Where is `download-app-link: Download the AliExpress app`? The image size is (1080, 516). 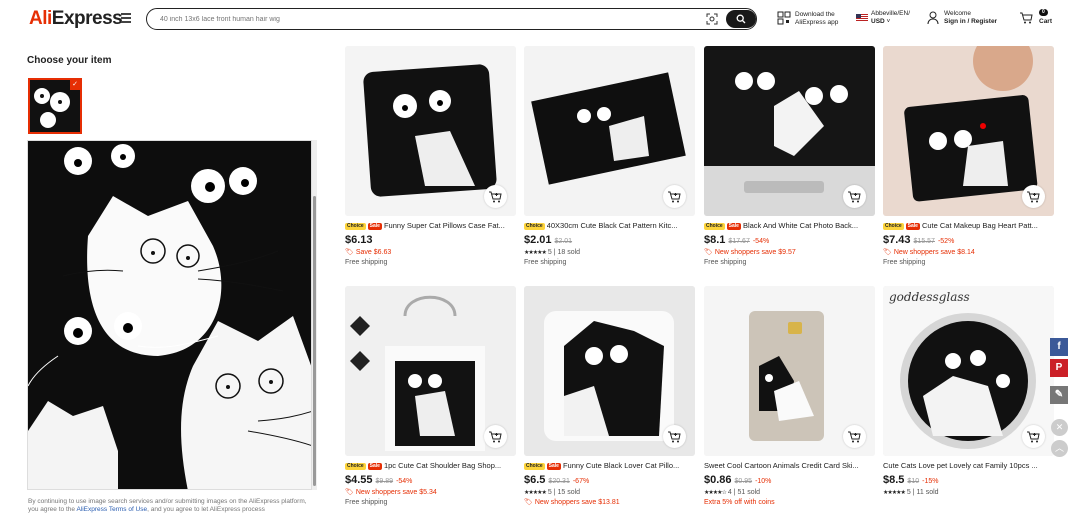 download-app-link: Download the AliExpress app is located at coordinates (816, 19).